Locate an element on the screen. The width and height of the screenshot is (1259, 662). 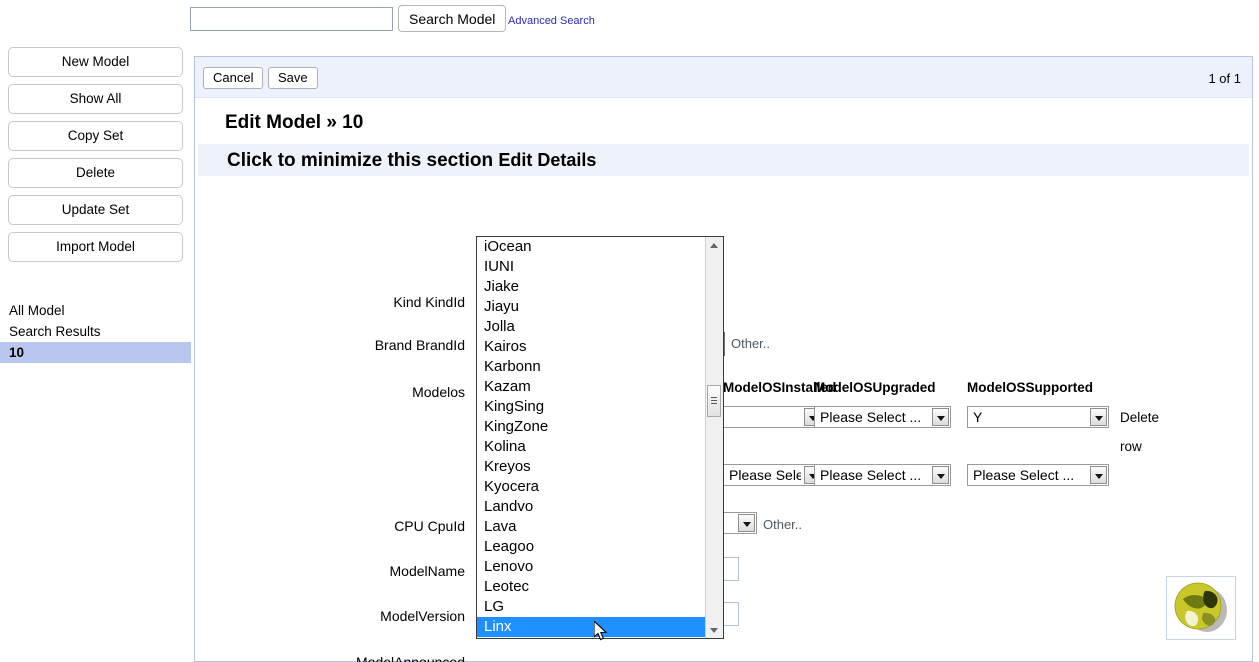
os-supported-value-row1: Y is located at coordinates (978, 417).